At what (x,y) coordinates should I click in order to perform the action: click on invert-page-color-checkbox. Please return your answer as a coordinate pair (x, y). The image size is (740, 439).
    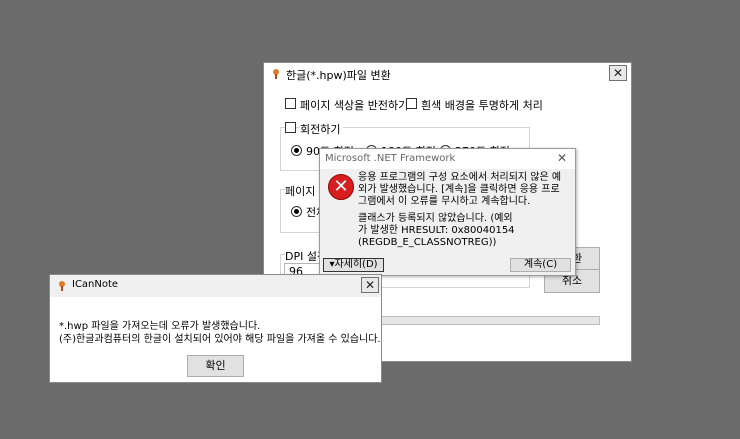
    Looking at the image, I should click on (290, 103).